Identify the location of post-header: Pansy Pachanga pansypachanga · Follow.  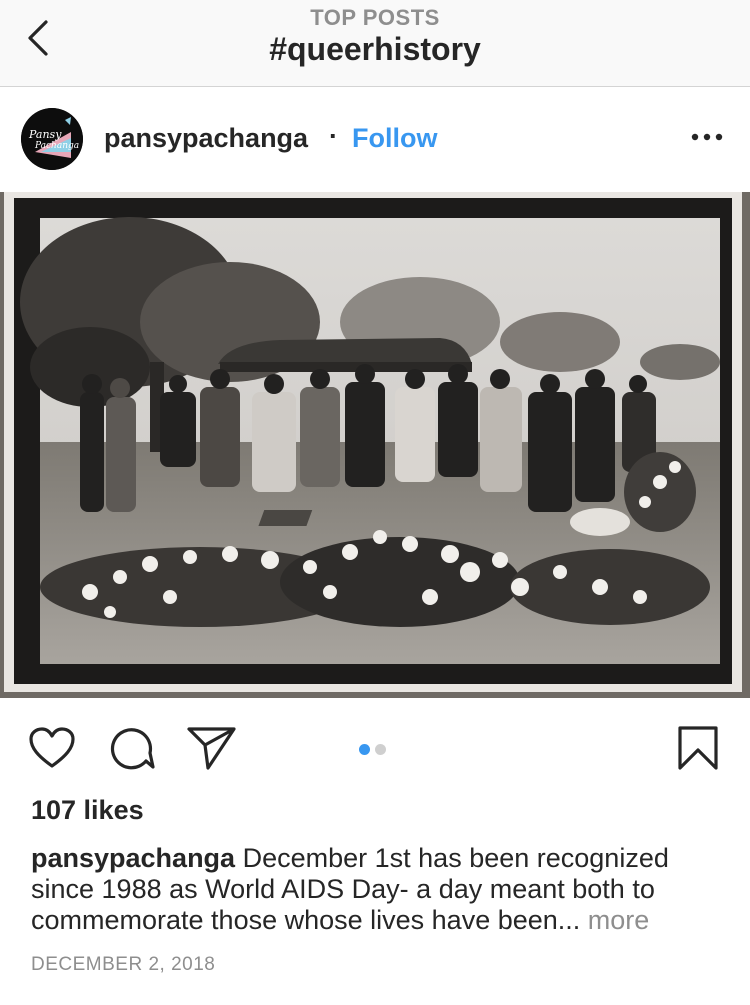
(375, 139).